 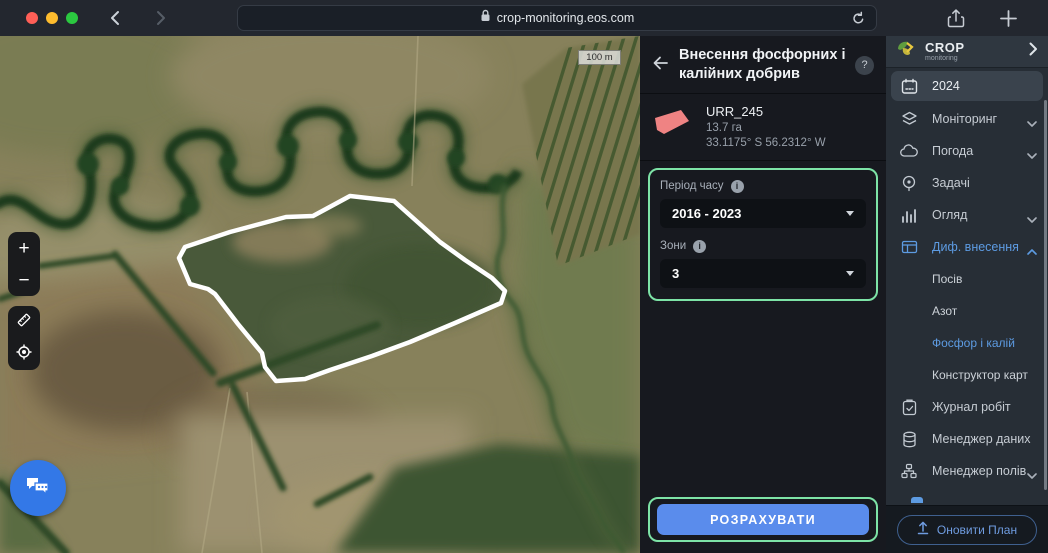 What do you see at coordinates (673, 246) in the screenshot?
I see `zones-label: Зони` at bounding box center [673, 246].